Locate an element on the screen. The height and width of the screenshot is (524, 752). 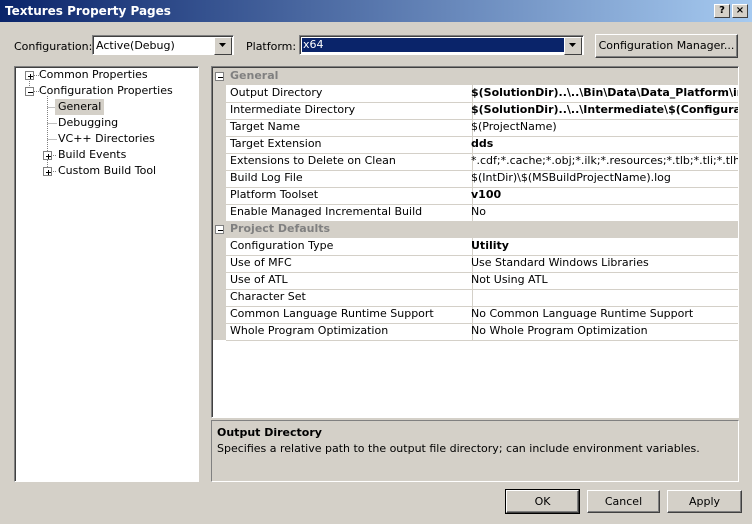
tree-item-custom-build-tool: Custom Build Tool is located at coordinates (107, 171).